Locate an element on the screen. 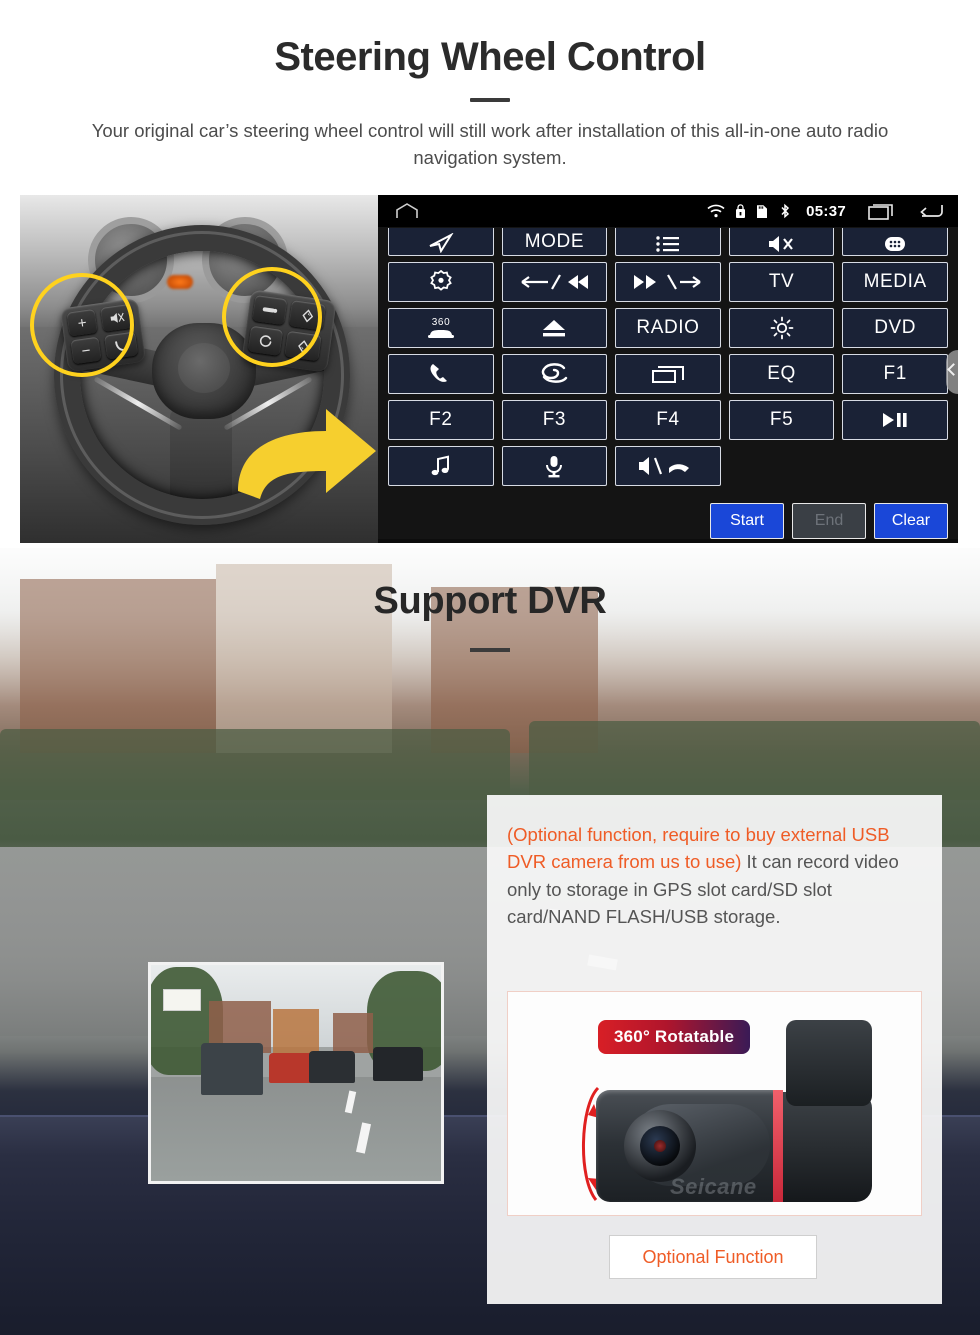  target-icon is located at coordinates (440, 280).